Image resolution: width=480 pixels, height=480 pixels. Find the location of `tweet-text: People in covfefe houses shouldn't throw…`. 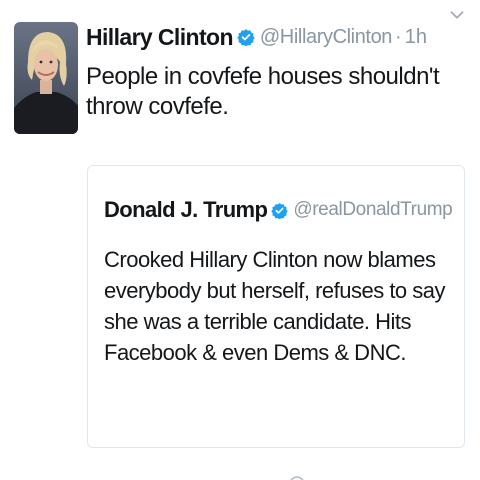

tweet-text: People in covfefe houses shouldn't throw… is located at coordinates (263, 91).